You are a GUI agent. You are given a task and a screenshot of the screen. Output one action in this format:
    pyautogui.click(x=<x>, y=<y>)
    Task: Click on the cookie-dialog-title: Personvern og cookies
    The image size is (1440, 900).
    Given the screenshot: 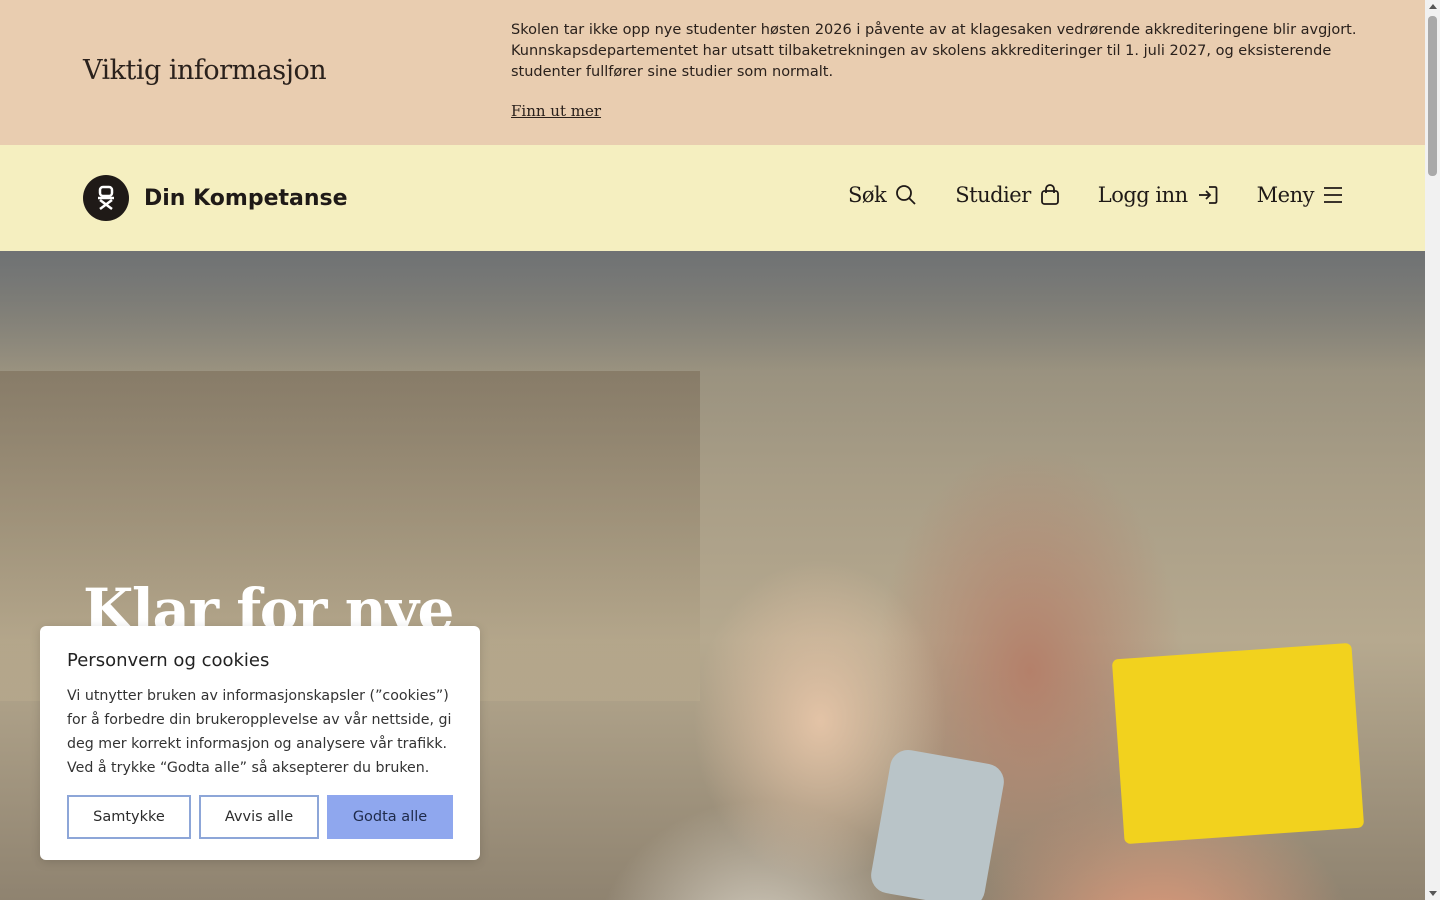 What is the action you would take?
    pyautogui.click(x=168, y=660)
    